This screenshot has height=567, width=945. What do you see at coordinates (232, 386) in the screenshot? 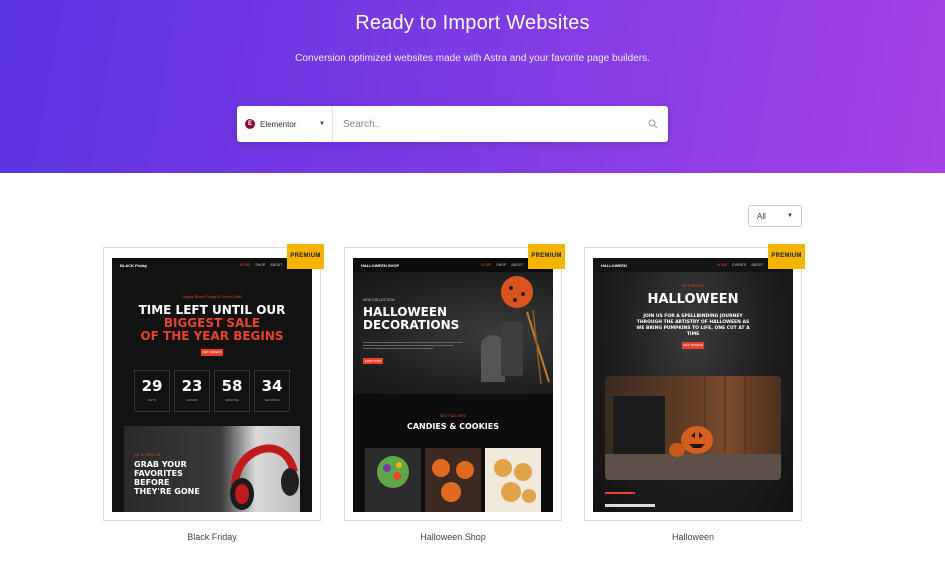
I see `countdown-value: 58` at bounding box center [232, 386].